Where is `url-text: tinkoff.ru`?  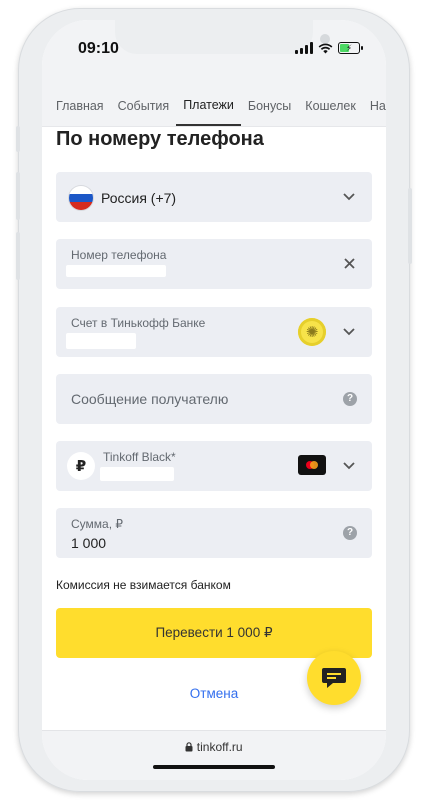 url-text: tinkoff.ru is located at coordinates (219, 747).